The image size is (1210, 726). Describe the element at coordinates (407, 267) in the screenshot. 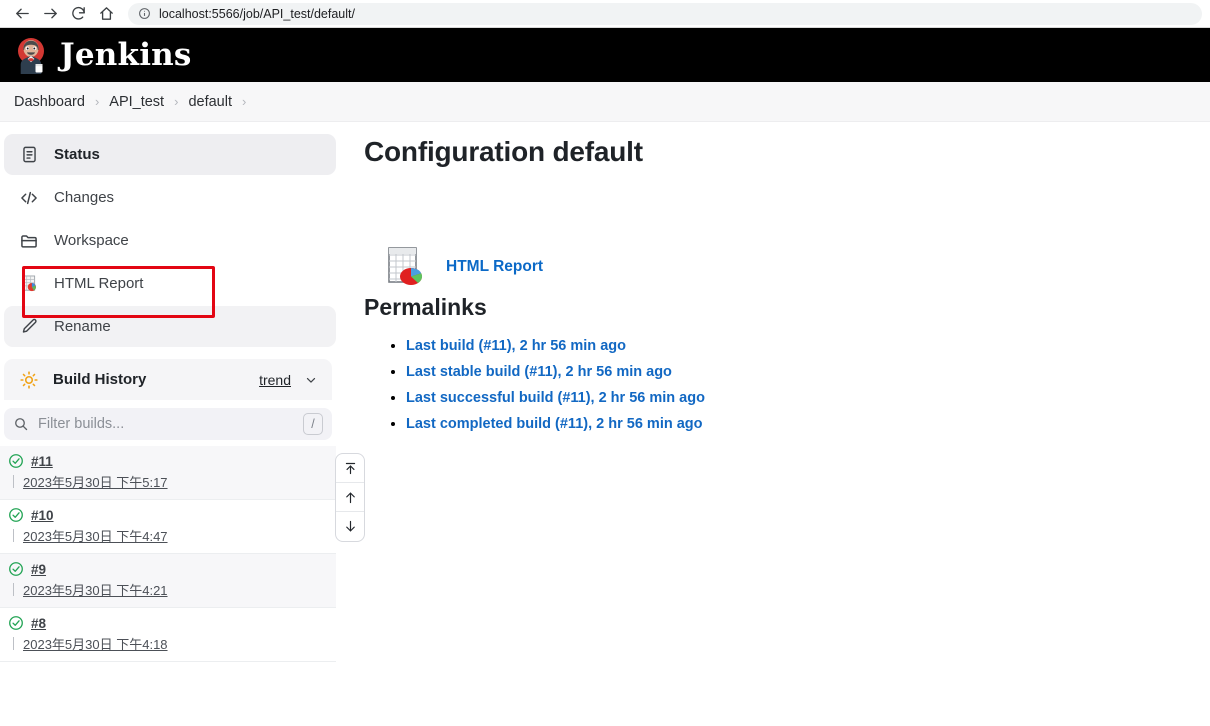

I see `spreadsheet-piechart-icon` at that location.